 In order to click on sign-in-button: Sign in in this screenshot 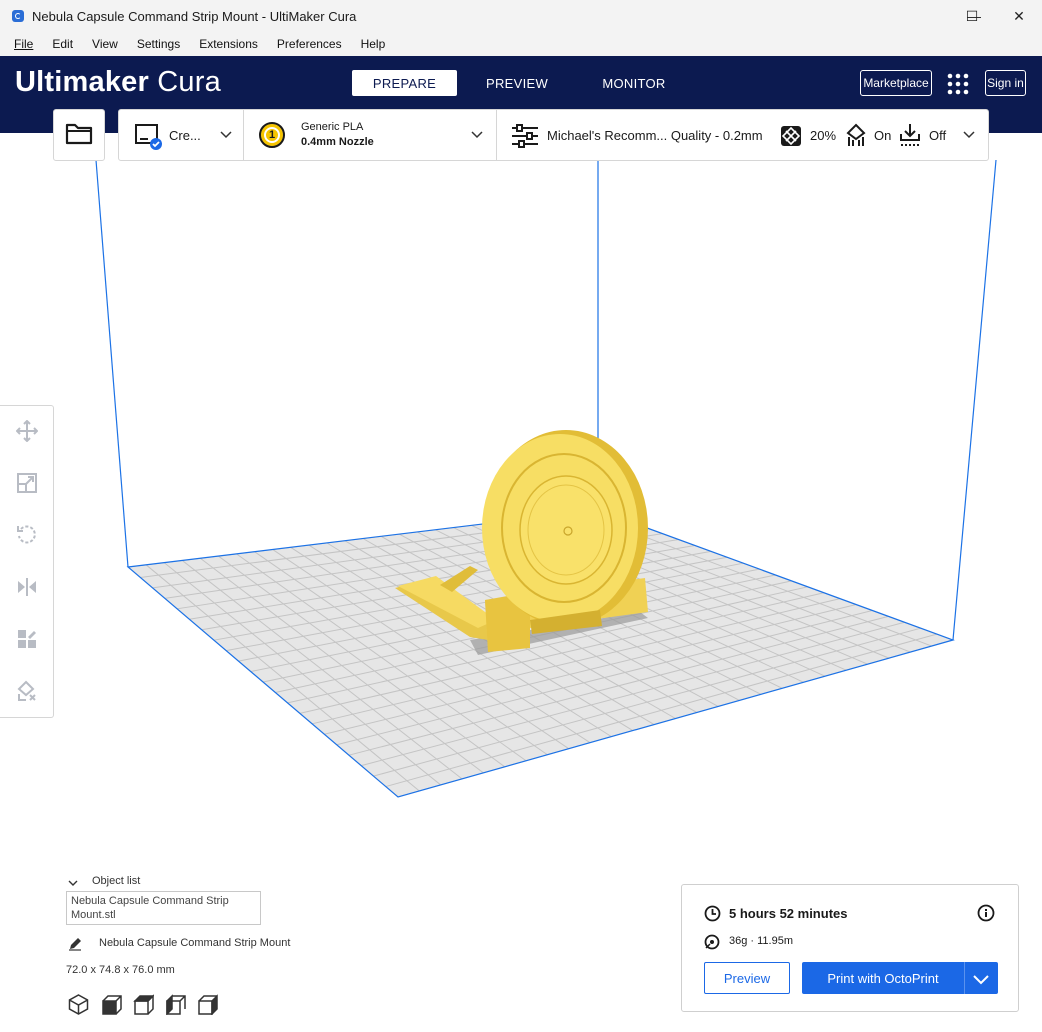, I will do `click(1005, 83)`.